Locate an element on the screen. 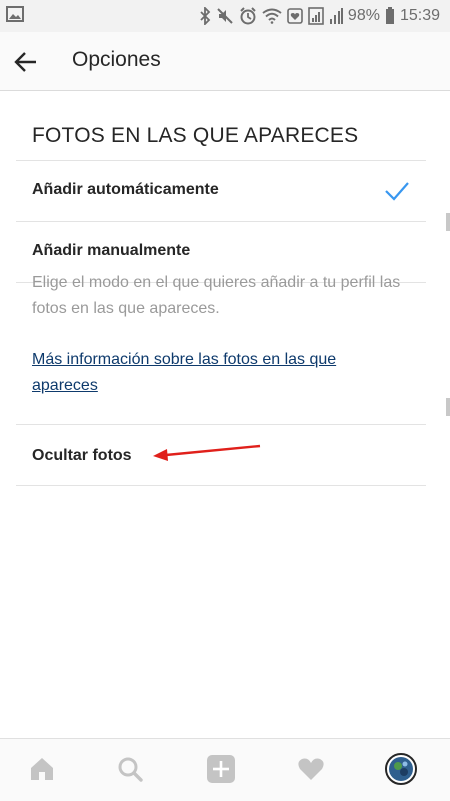 This screenshot has height=801, width=450. status-bar: 98% 15:39 is located at coordinates (225, 16).